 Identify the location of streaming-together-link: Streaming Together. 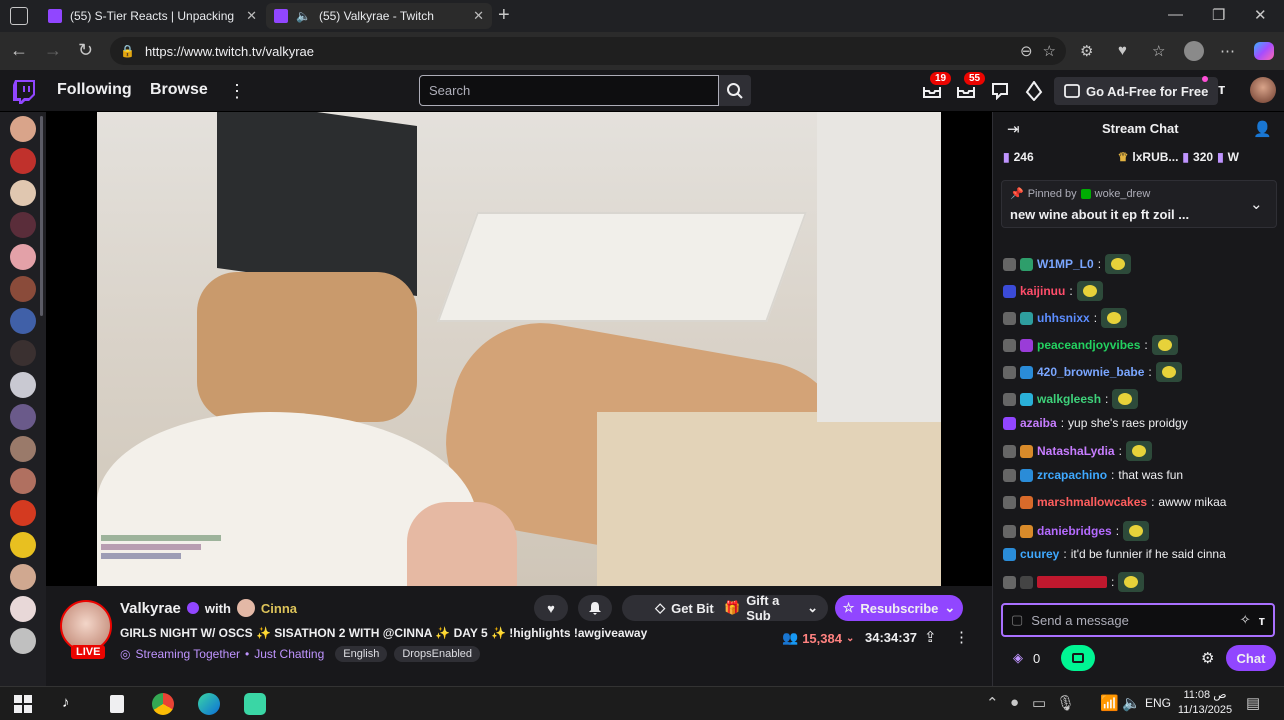
(187, 654).